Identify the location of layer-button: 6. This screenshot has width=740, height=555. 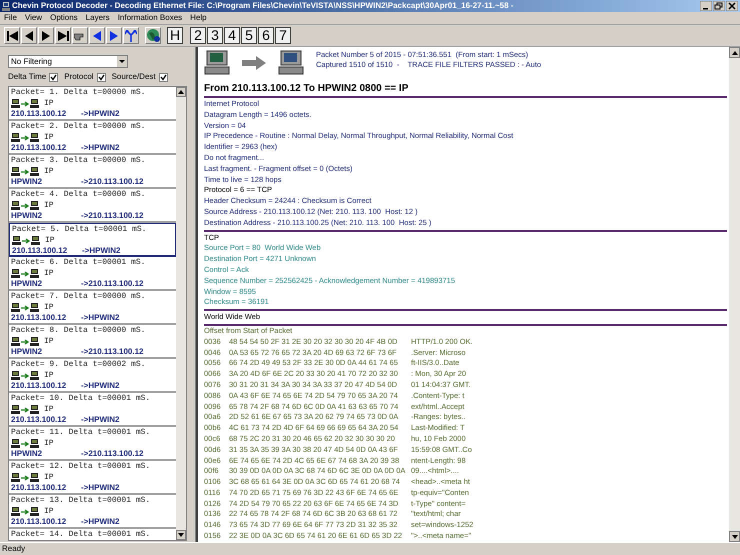
(266, 35).